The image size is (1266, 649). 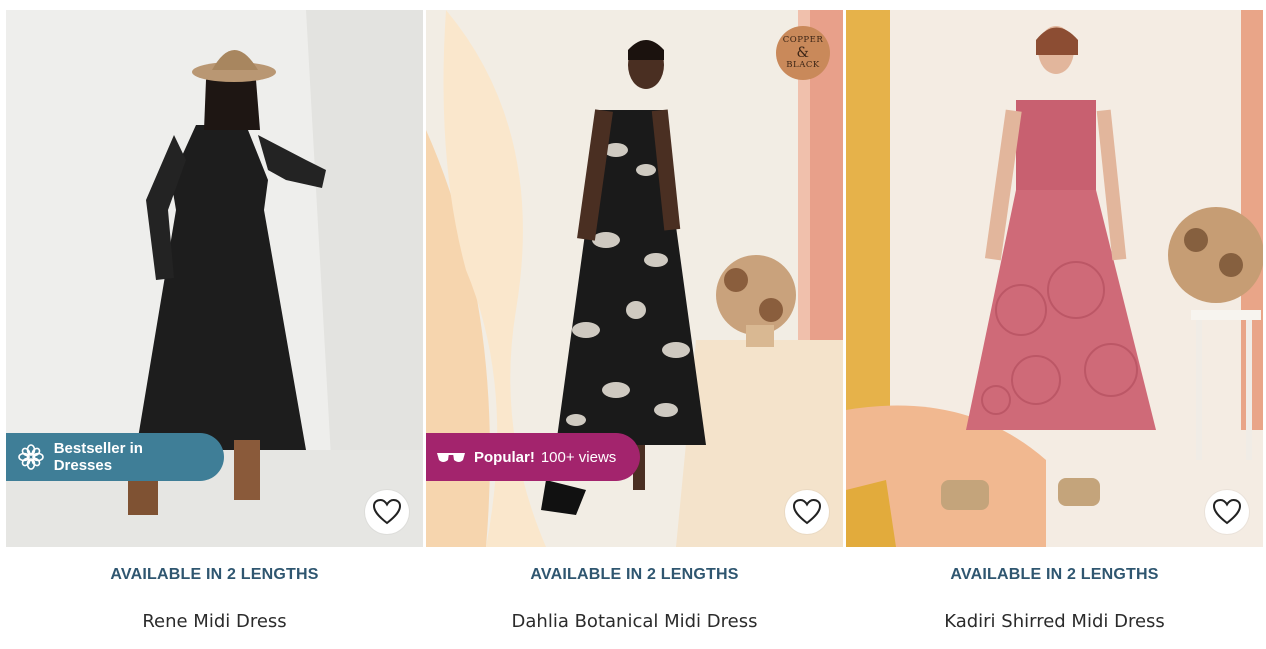 I want to click on flower-icon, so click(x=31, y=457).